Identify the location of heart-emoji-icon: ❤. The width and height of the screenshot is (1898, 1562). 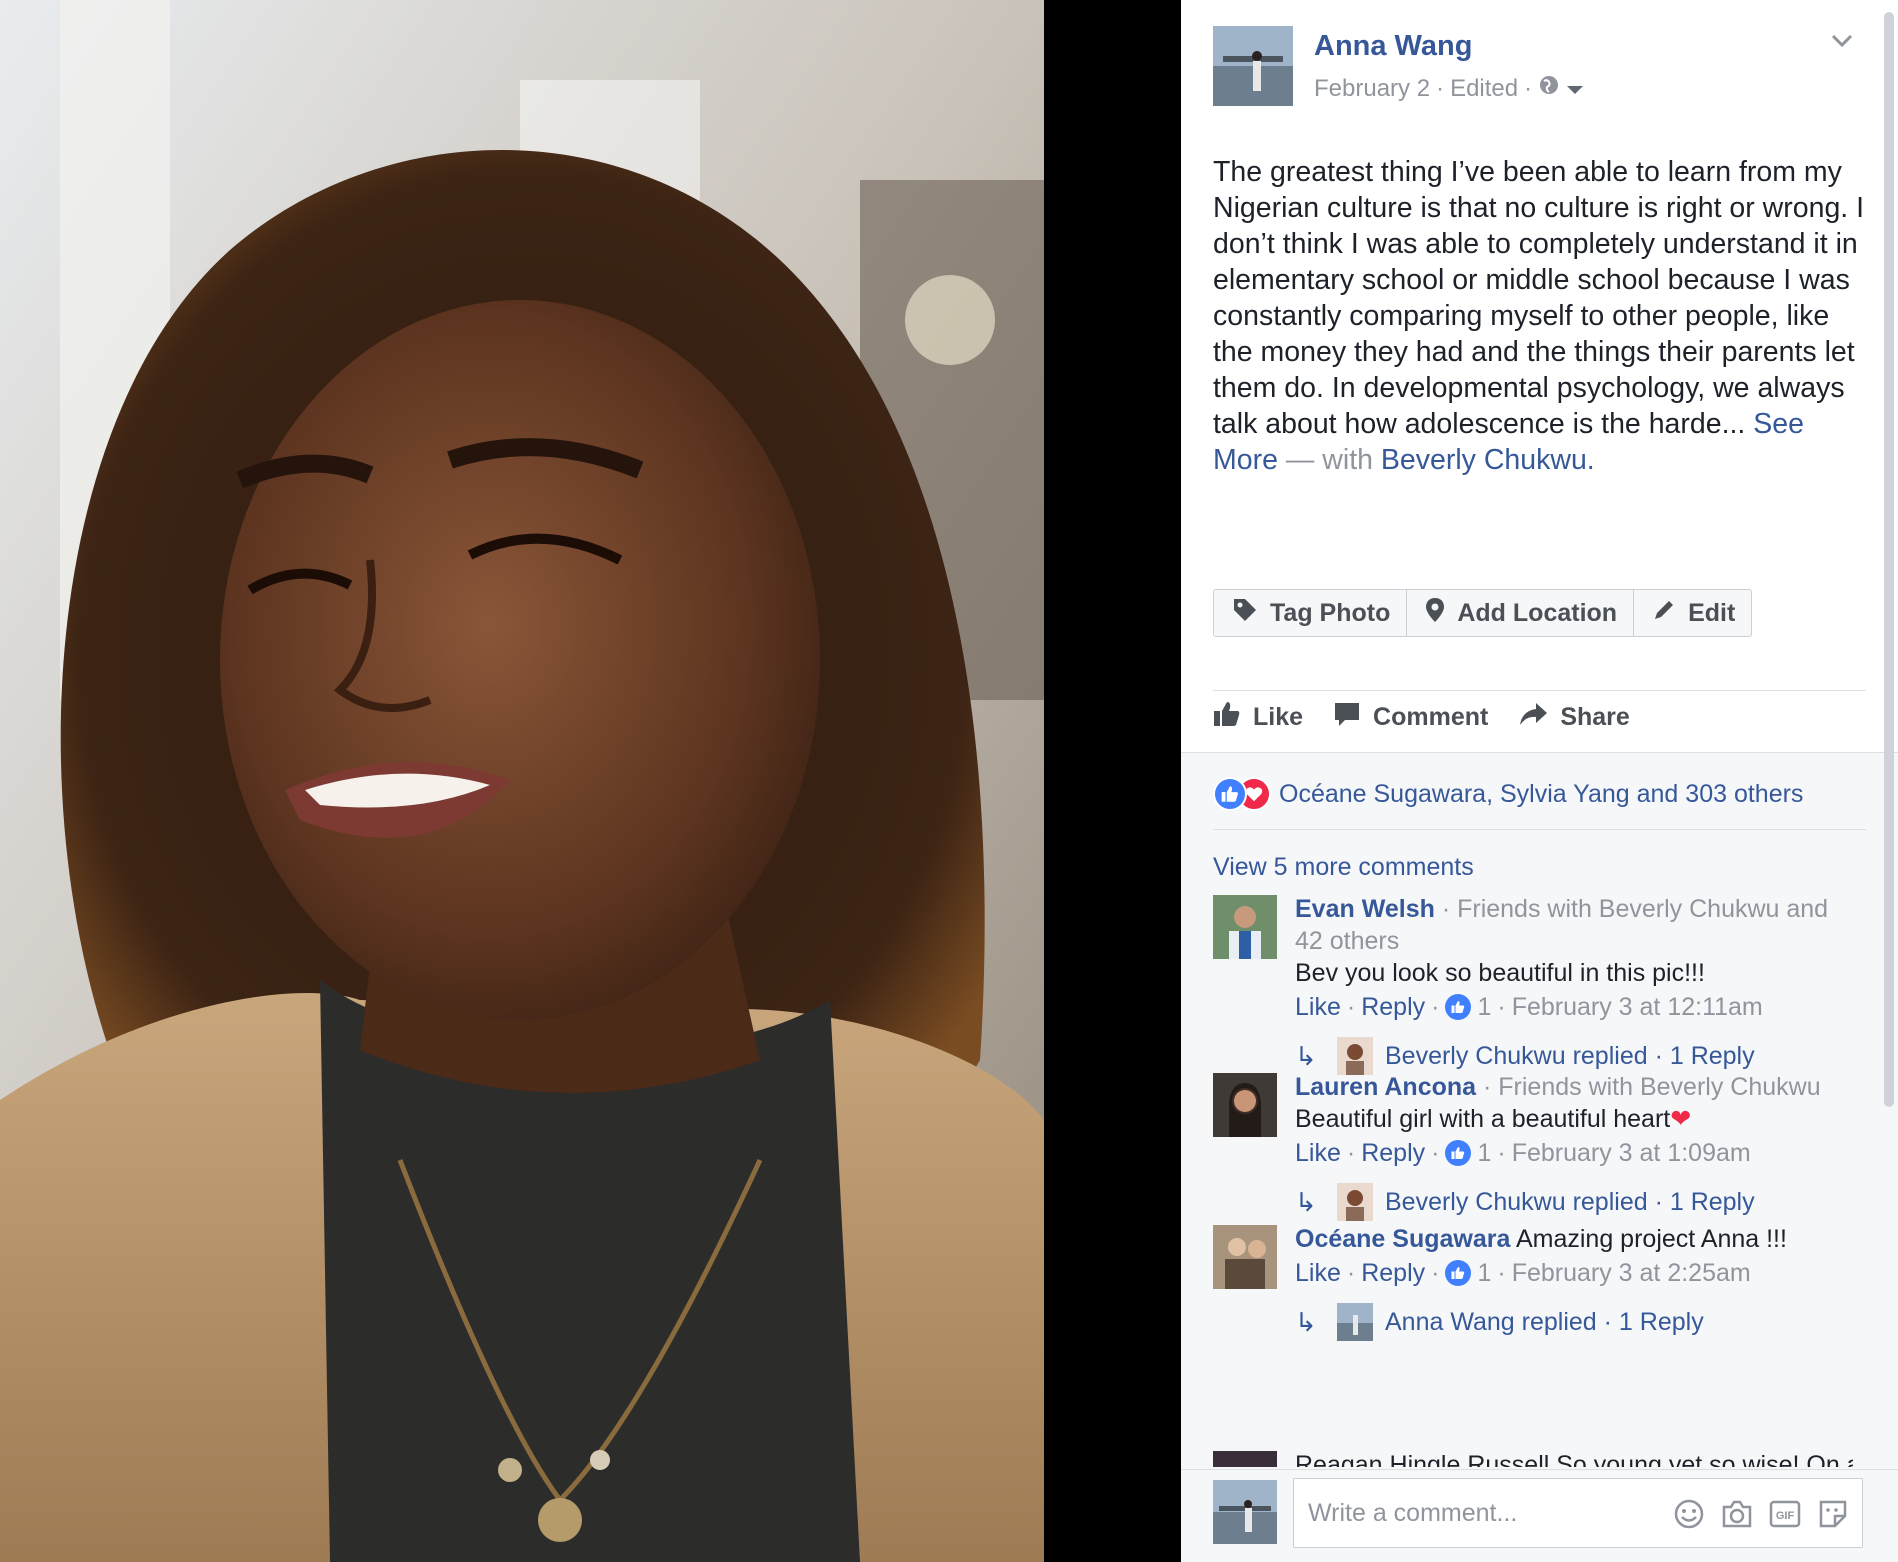
(1681, 1119).